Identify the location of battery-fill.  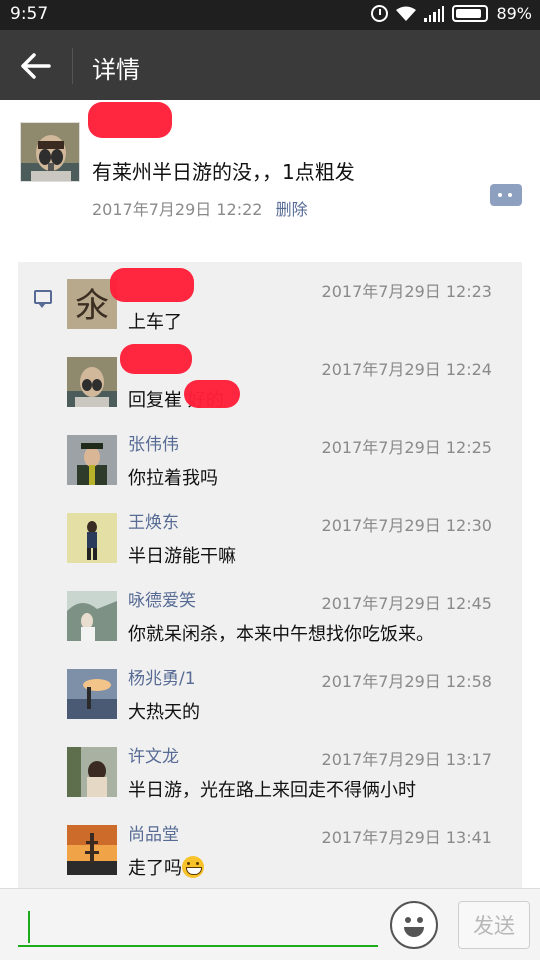
(469, 13).